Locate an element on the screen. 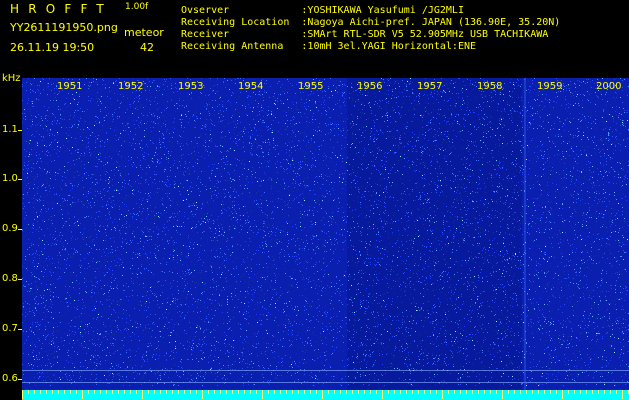  minute-label: 1953 is located at coordinates (191, 86).